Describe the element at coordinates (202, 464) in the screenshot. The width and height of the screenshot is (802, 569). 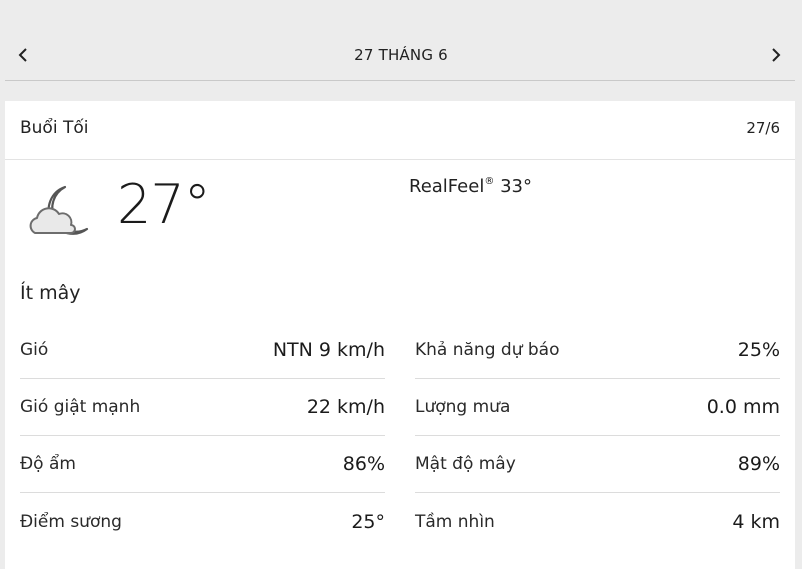
I see `detail-row-humidity: Độ ẩm 86%` at that location.